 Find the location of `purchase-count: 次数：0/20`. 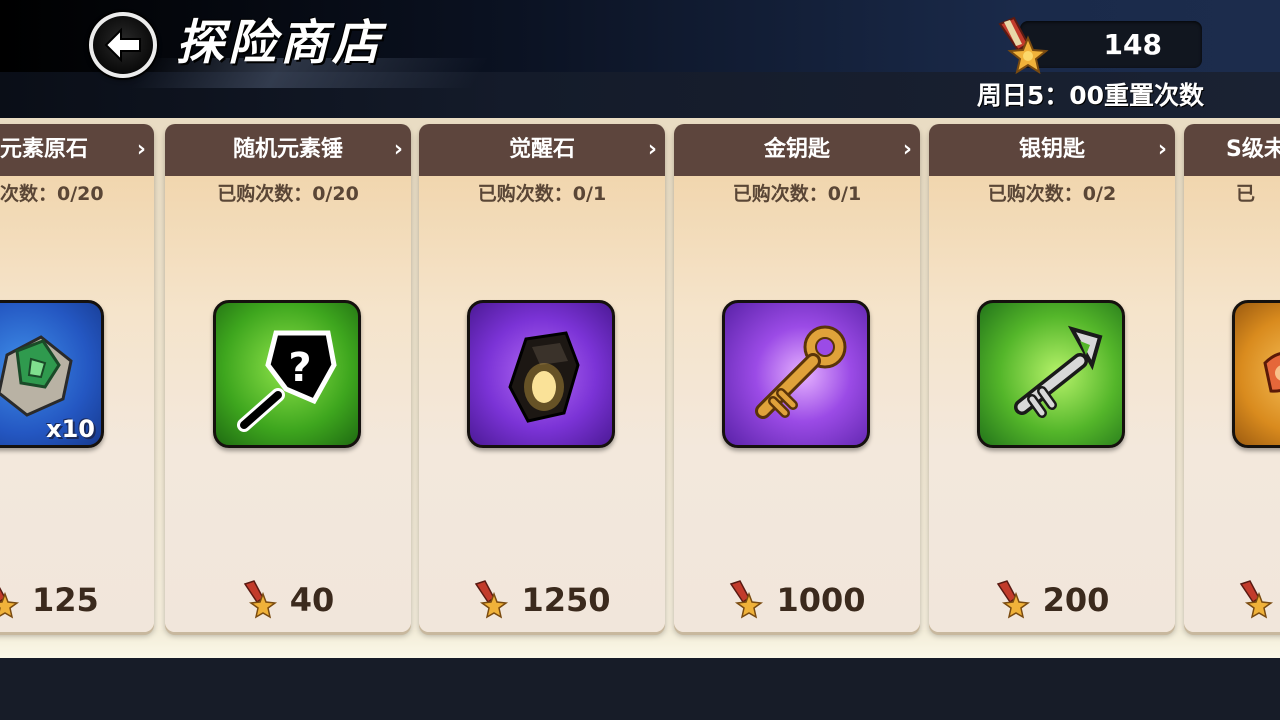

purchase-count: 次数：0/20 is located at coordinates (52, 194).